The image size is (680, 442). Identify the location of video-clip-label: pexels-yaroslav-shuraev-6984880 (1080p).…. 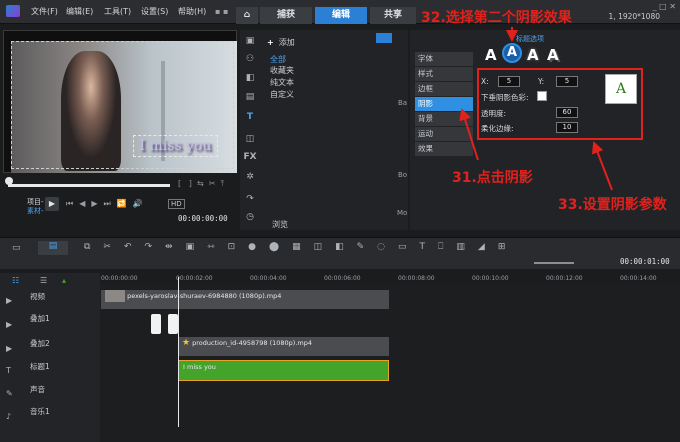
(204, 296).